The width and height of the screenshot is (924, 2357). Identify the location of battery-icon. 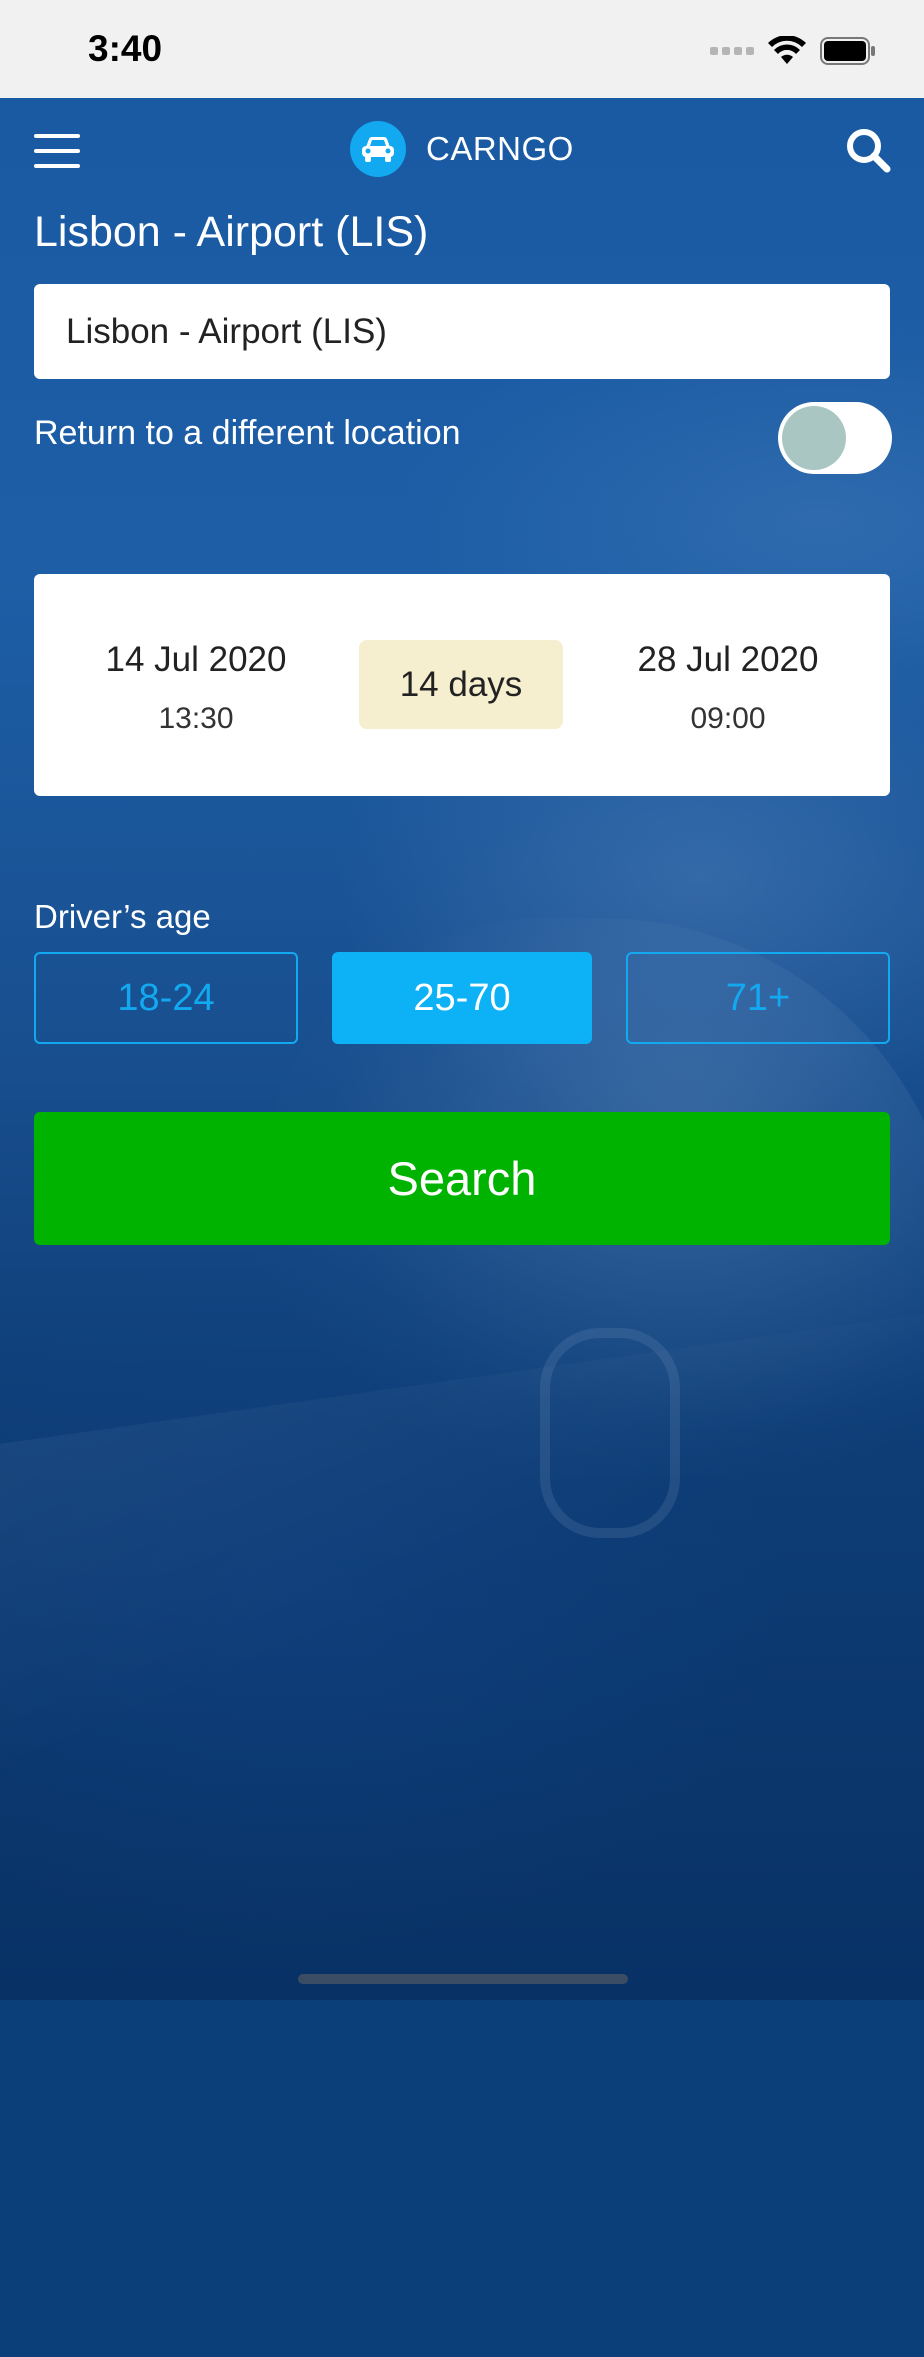
(847, 51).